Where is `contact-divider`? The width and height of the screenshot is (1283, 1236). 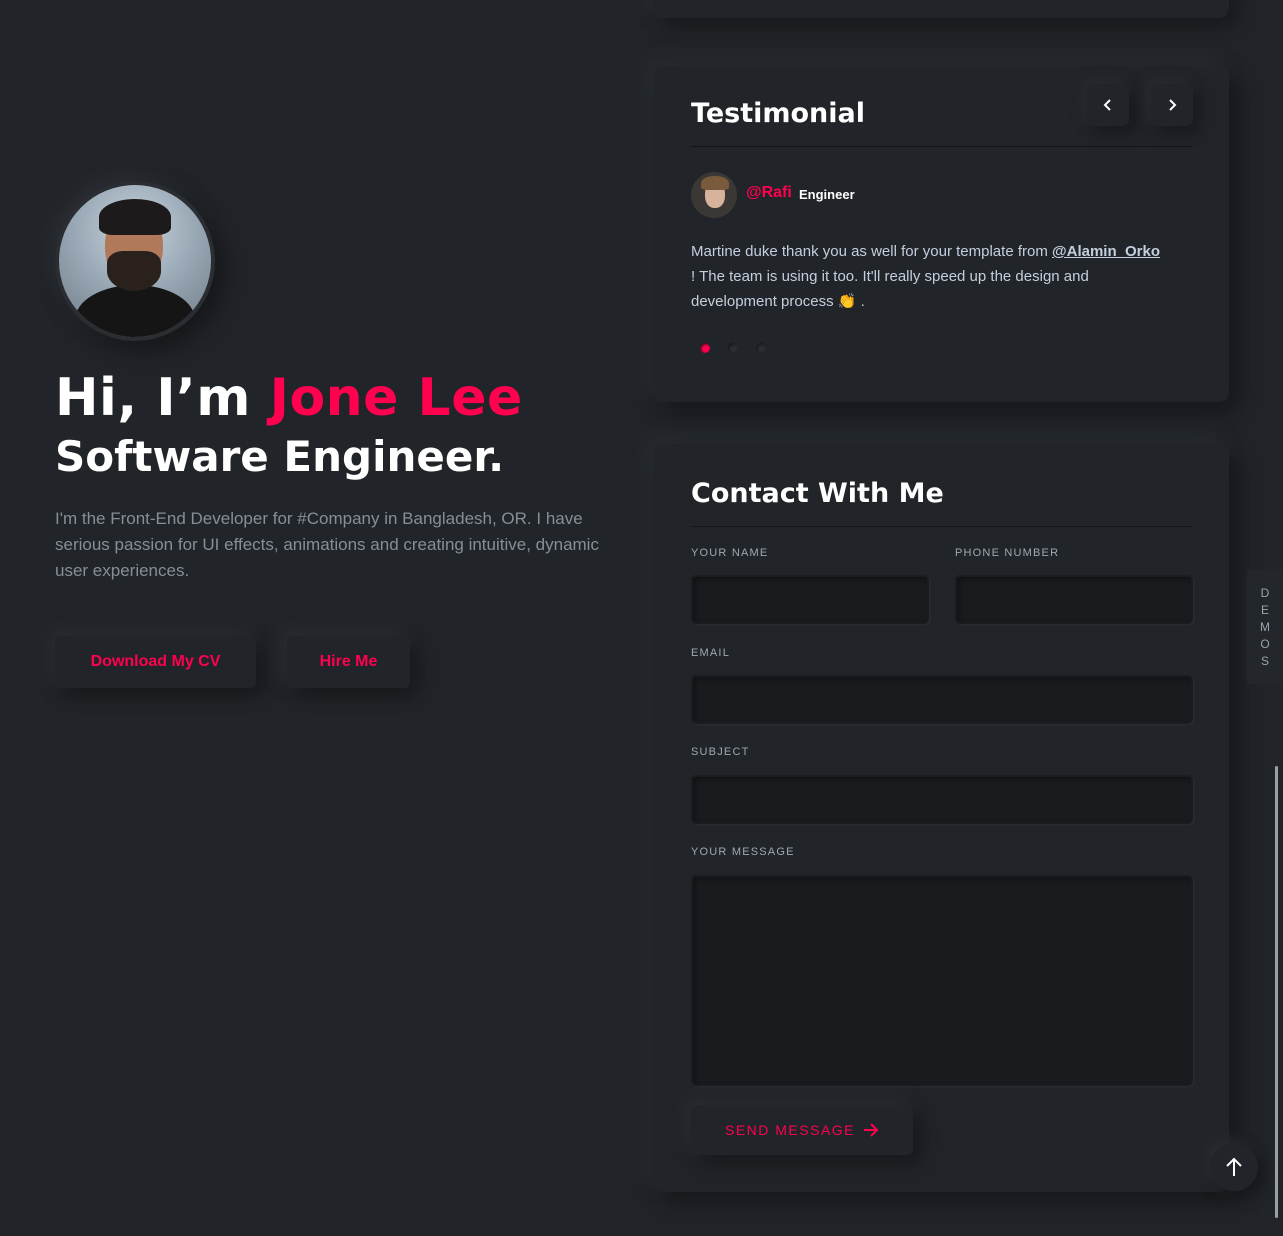
contact-divider is located at coordinates (942, 526).